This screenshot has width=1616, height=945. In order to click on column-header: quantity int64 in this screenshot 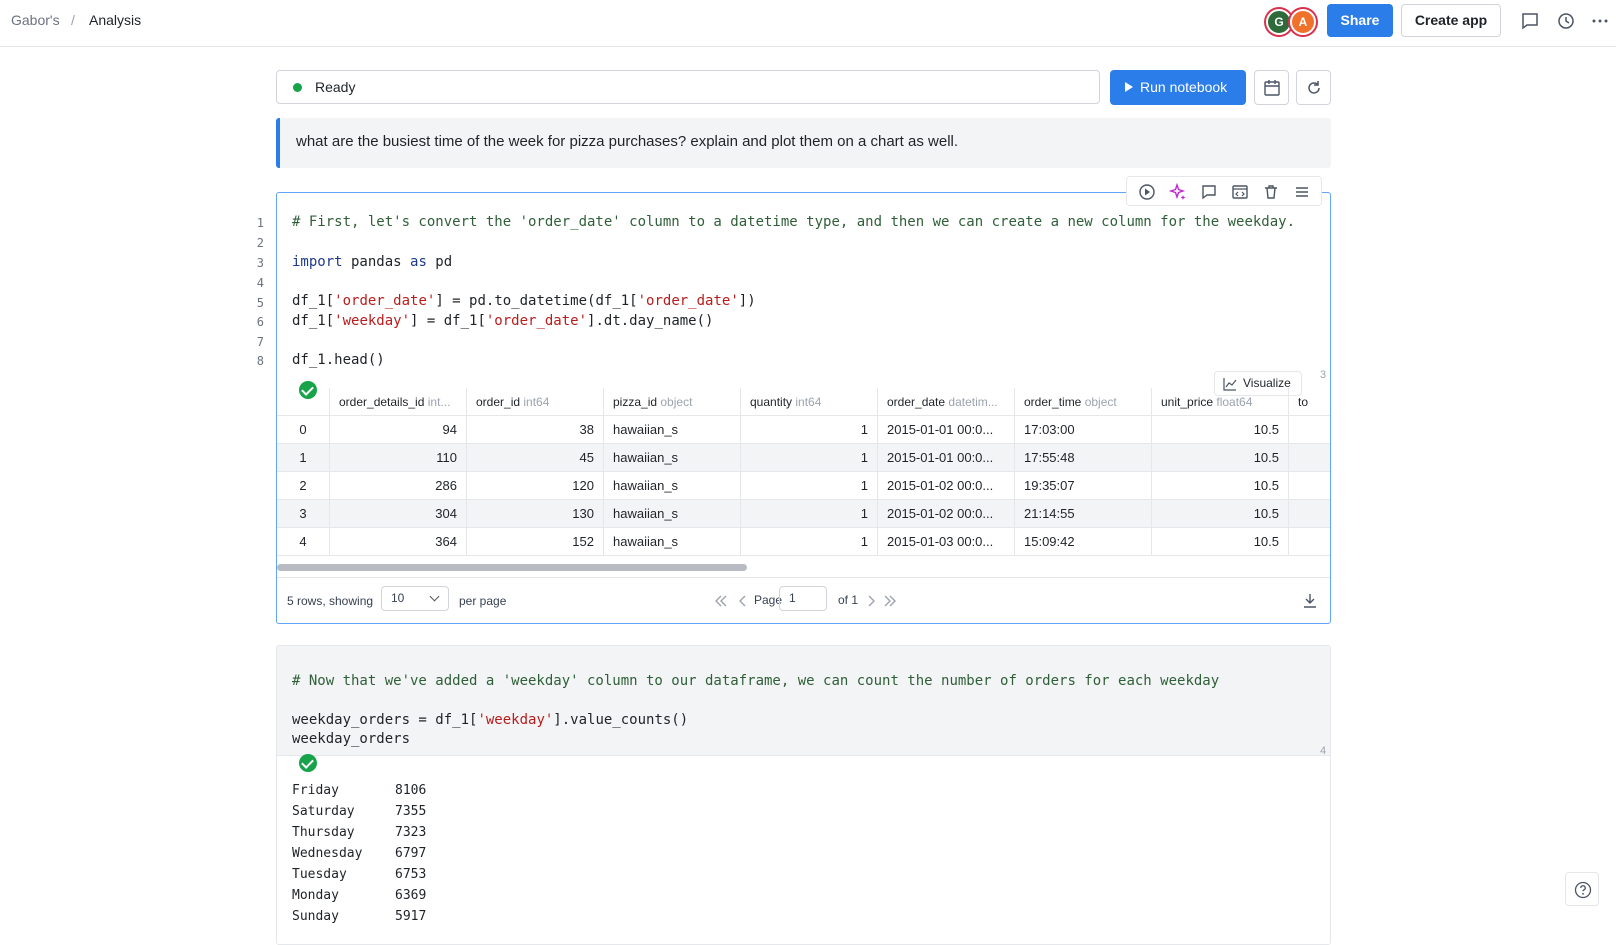, I will do `click(808, 402)`.